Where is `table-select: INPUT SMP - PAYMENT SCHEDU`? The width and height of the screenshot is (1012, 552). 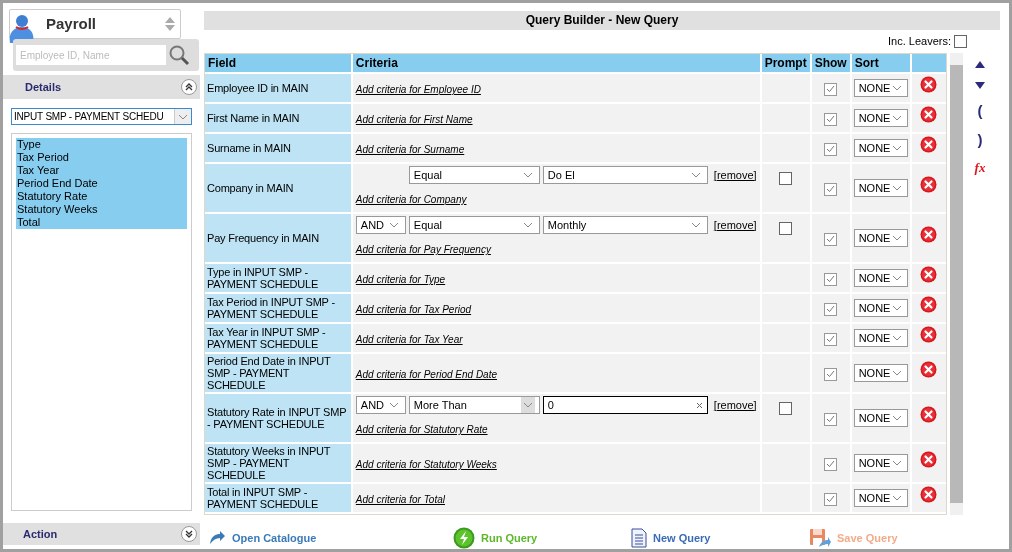
table-select: INPUT SMP - PAYMENT SCHEDU is located at coordinates (101, 116).